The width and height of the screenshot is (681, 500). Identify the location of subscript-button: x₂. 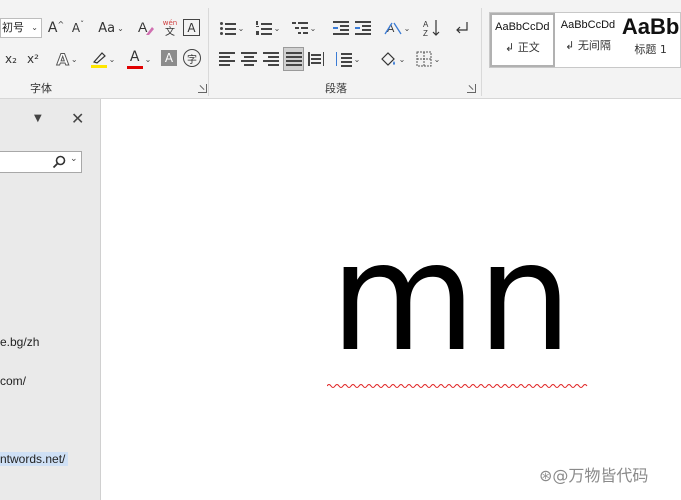
(11, 59).